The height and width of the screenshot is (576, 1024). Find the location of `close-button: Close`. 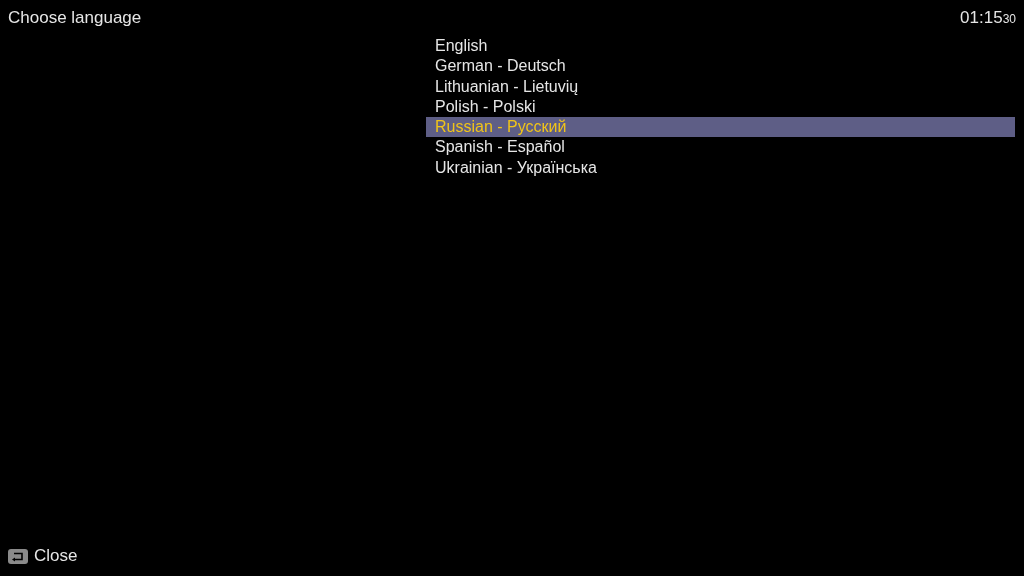

close-button: Close is located at coordinates (43, 556).